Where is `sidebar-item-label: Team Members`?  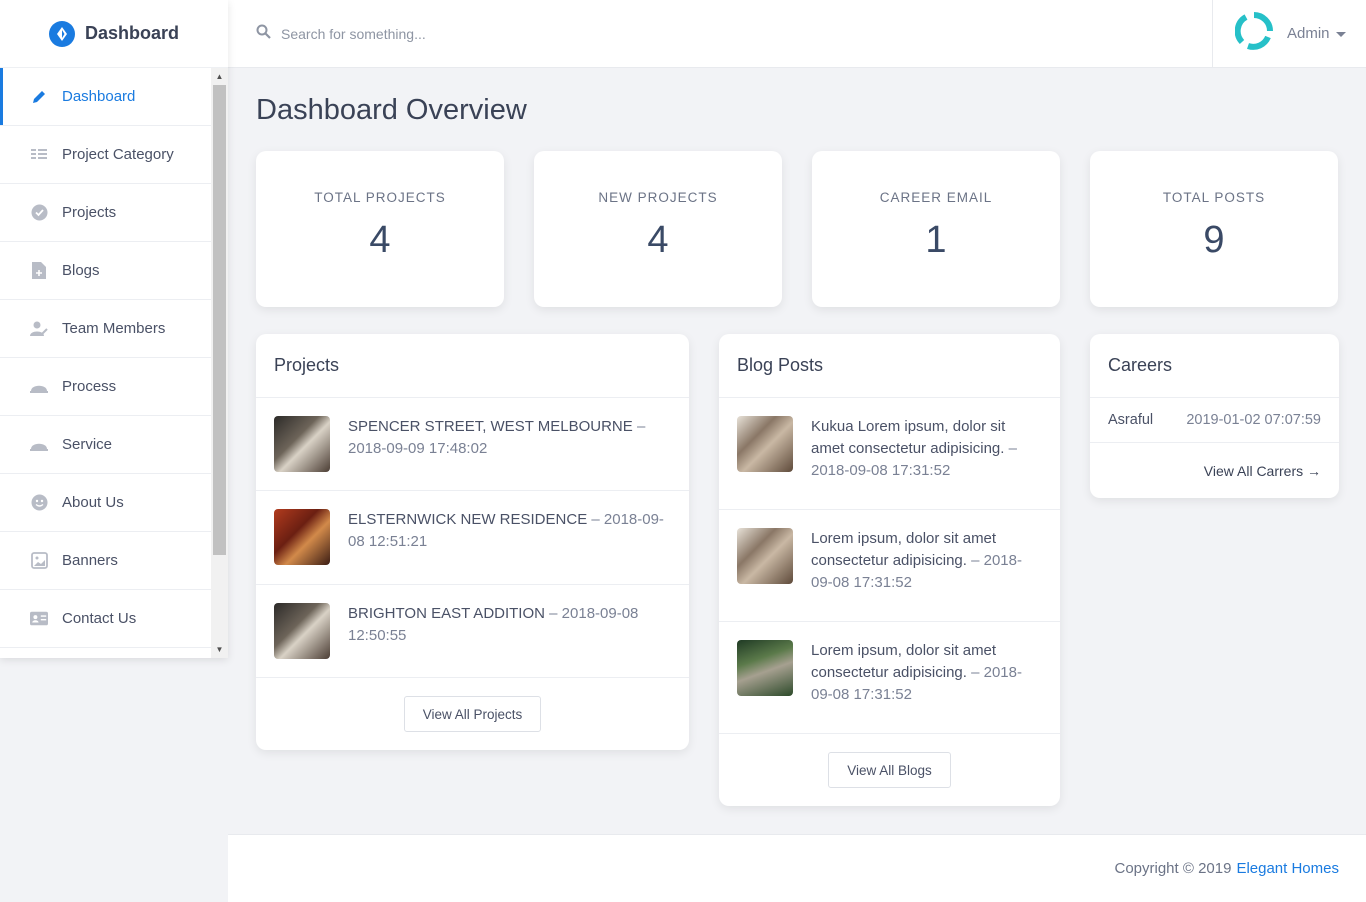 sidebar-item-label: Team Members is located at coordinates (114, 328).